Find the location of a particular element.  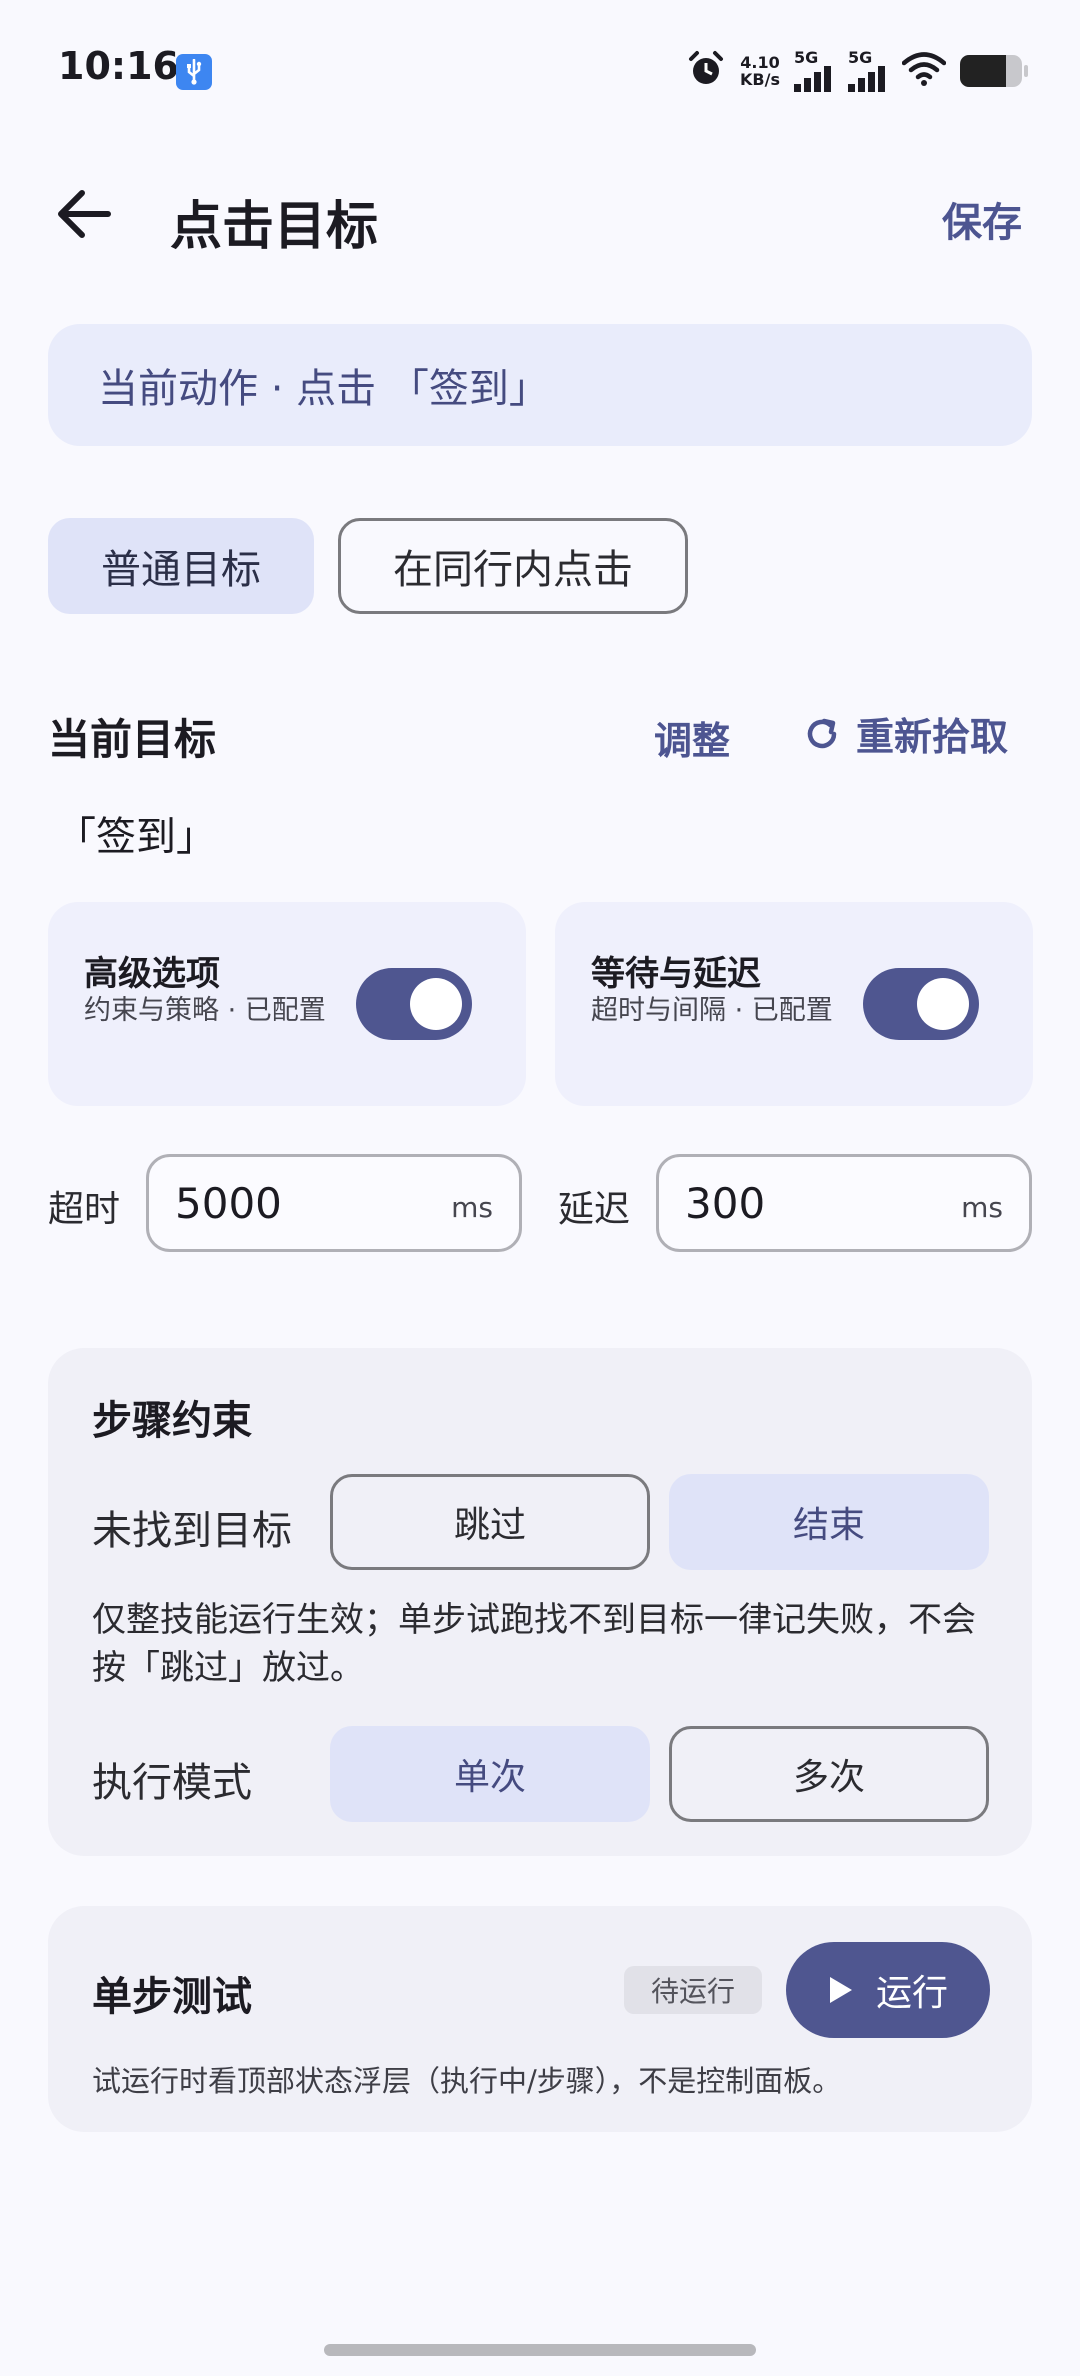

chip-click-in-row: 在同行内点击 is located at coordinates (513, 566).